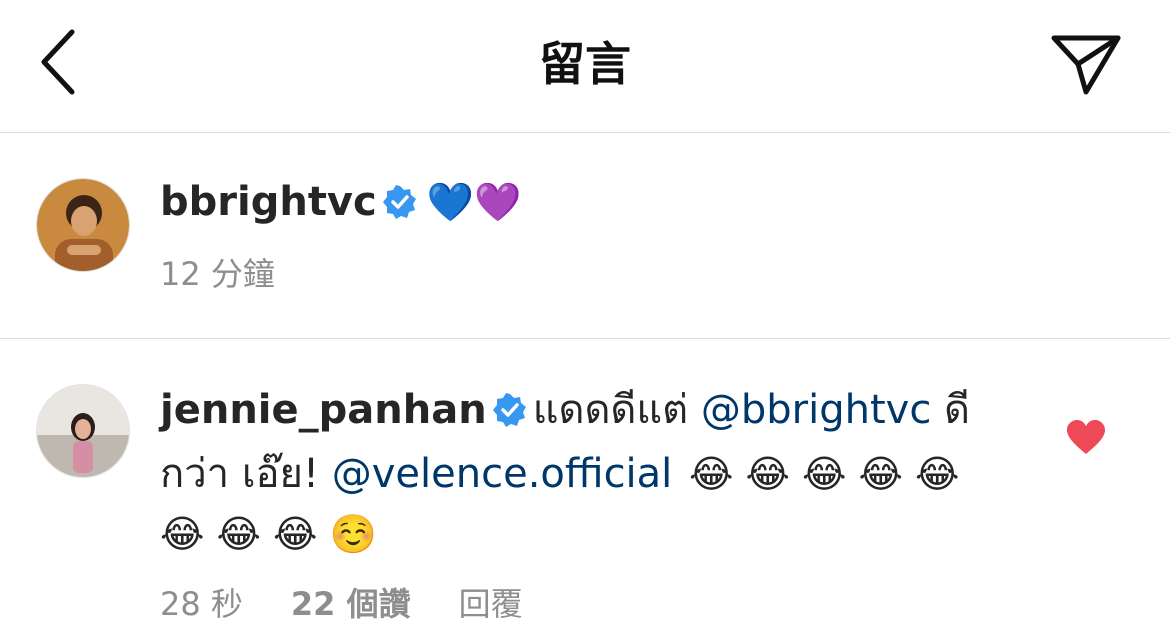 This screenshot has width=1170, height=626. Describe the element at coordinates (502, 474) in the screenshot. I see `mention-link: @velence.official` at that location.